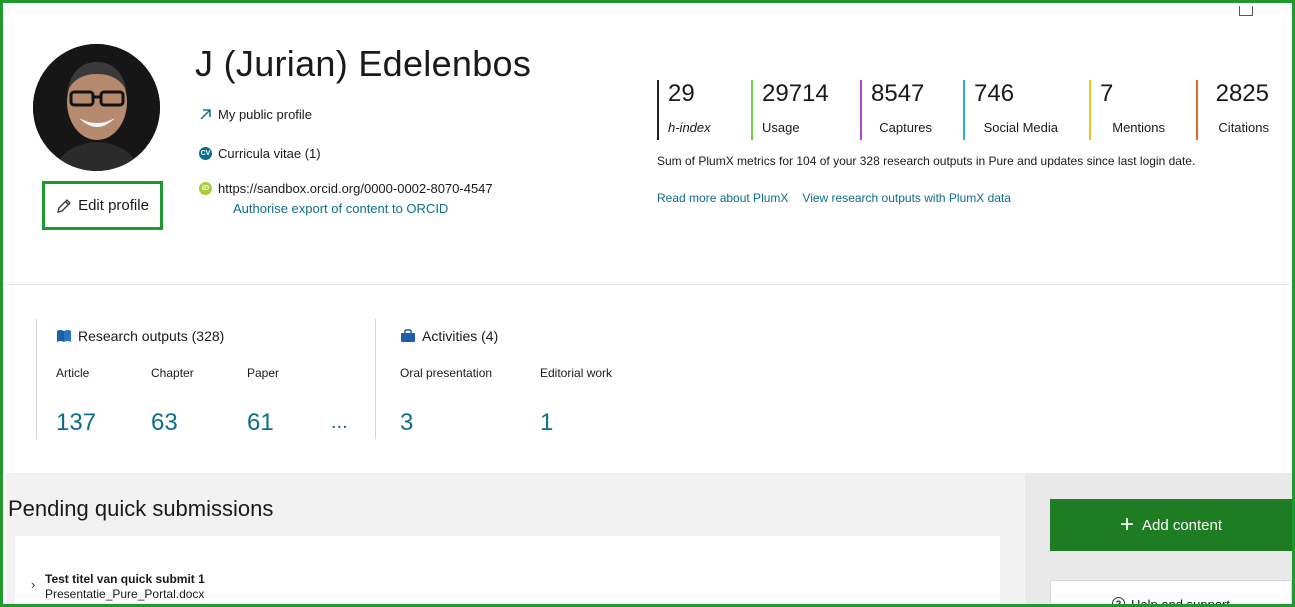  I want to click on edit-profile-label: Edit profile, so click(113, 205).